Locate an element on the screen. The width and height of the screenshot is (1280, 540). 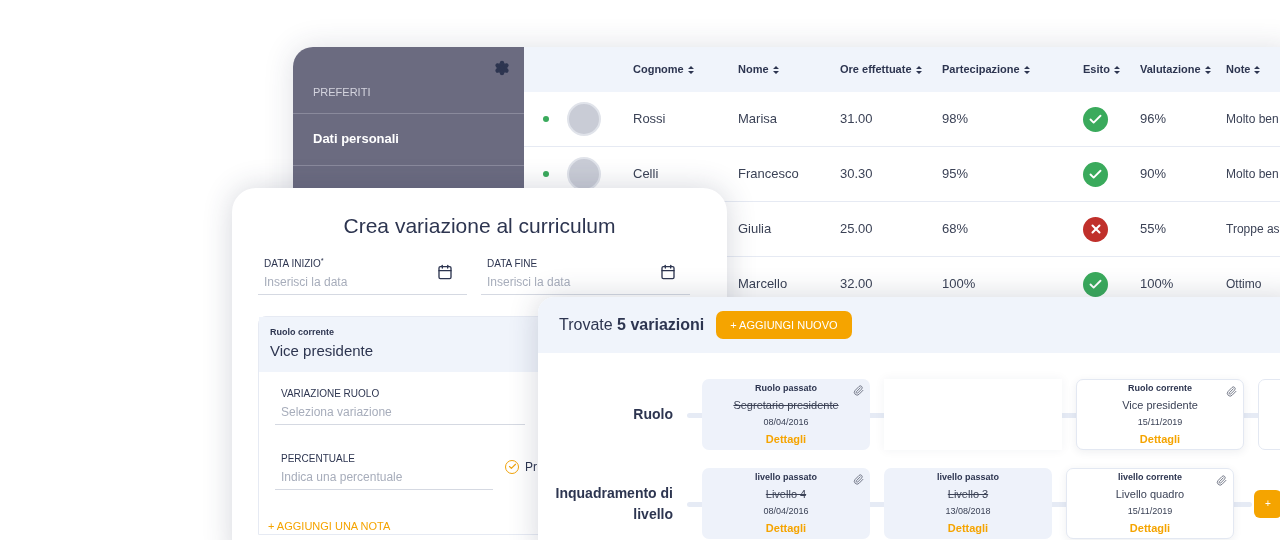
table-cell: Celli is located at coordinates (646, 174).